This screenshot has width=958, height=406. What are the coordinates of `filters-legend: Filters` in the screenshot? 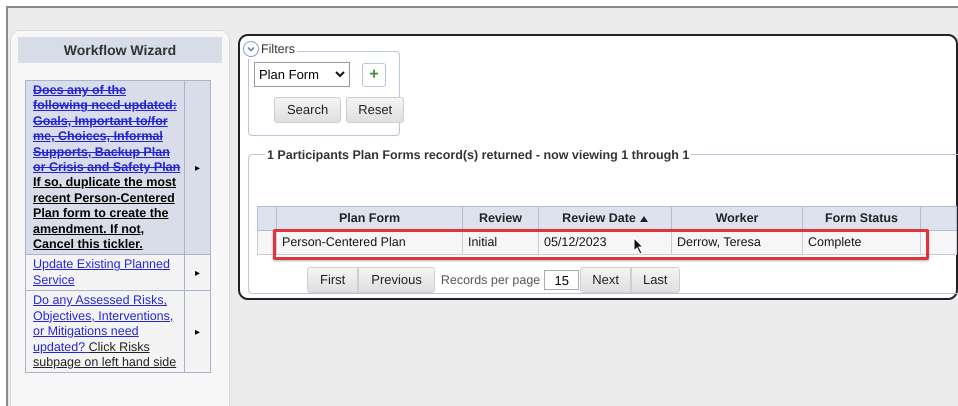 It's located at (278, 49).